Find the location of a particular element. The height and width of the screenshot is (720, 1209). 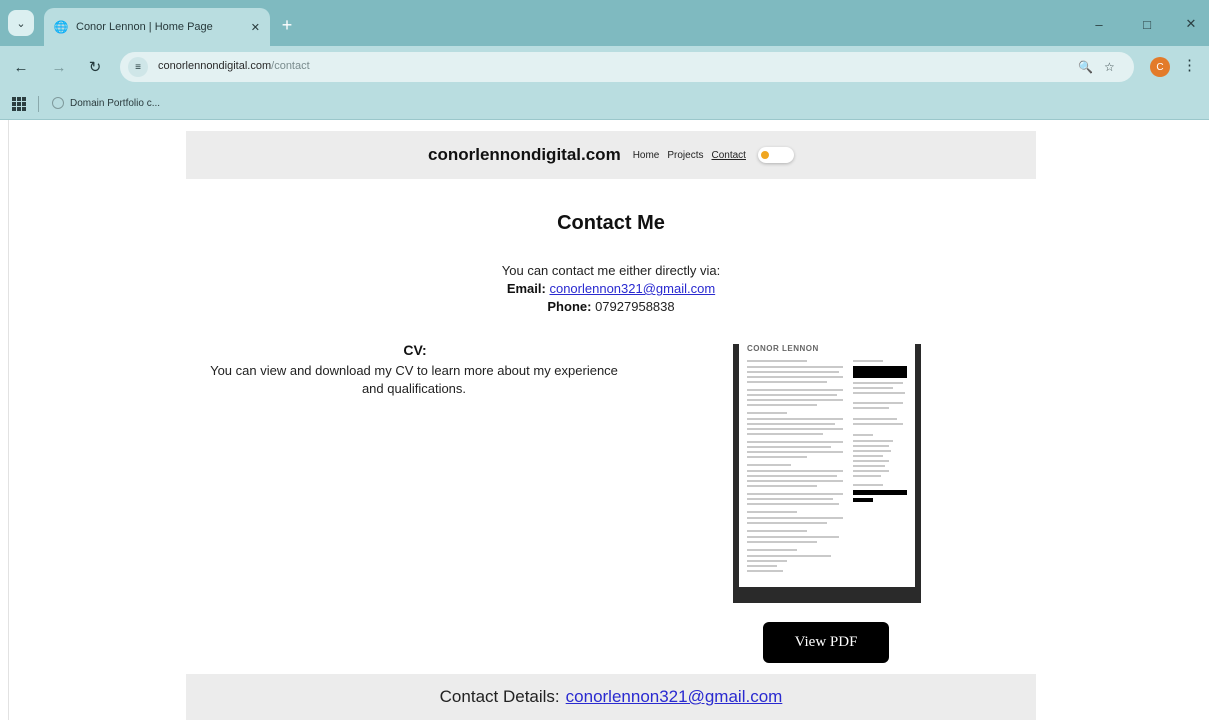

zoom-icon: 🔍 is located at coordinates (1085, 67).